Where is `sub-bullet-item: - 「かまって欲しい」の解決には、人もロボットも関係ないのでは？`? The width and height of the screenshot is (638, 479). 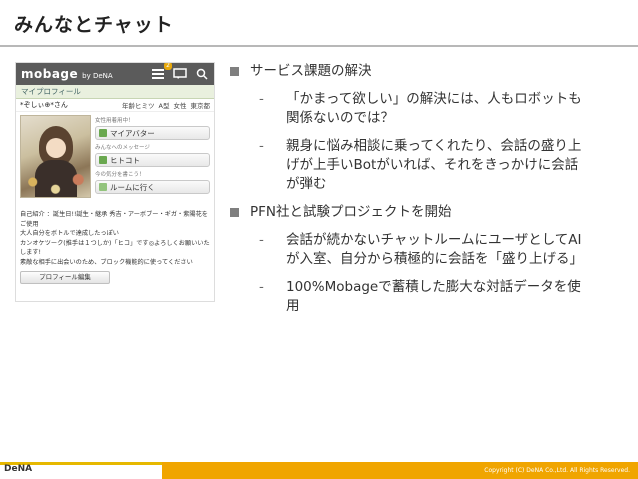
sub-bullet-item: - 「かまって欲しい」の解決には、人もロボットも関係ないのでは？ is located at coordinates (407, 109).